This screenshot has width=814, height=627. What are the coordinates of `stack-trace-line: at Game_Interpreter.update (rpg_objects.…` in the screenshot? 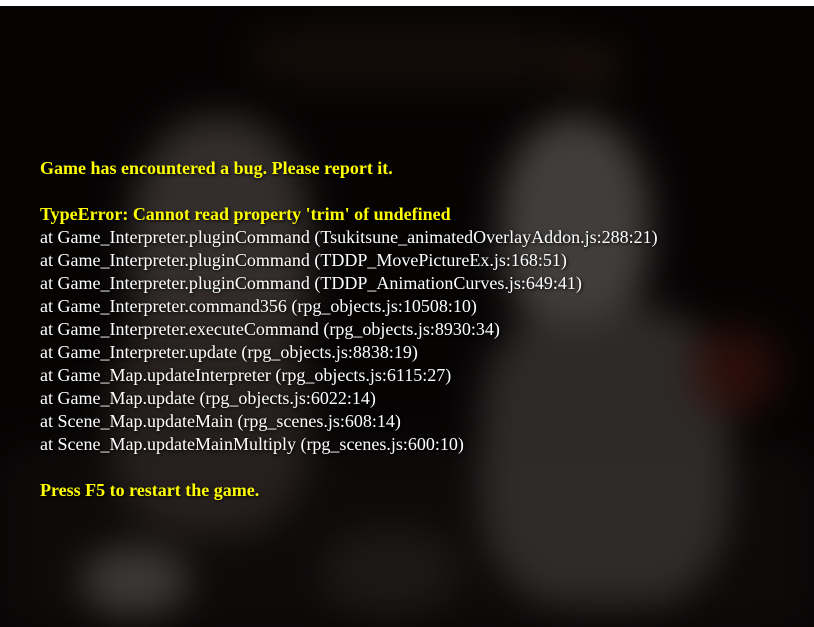 It's located at (229, 352).